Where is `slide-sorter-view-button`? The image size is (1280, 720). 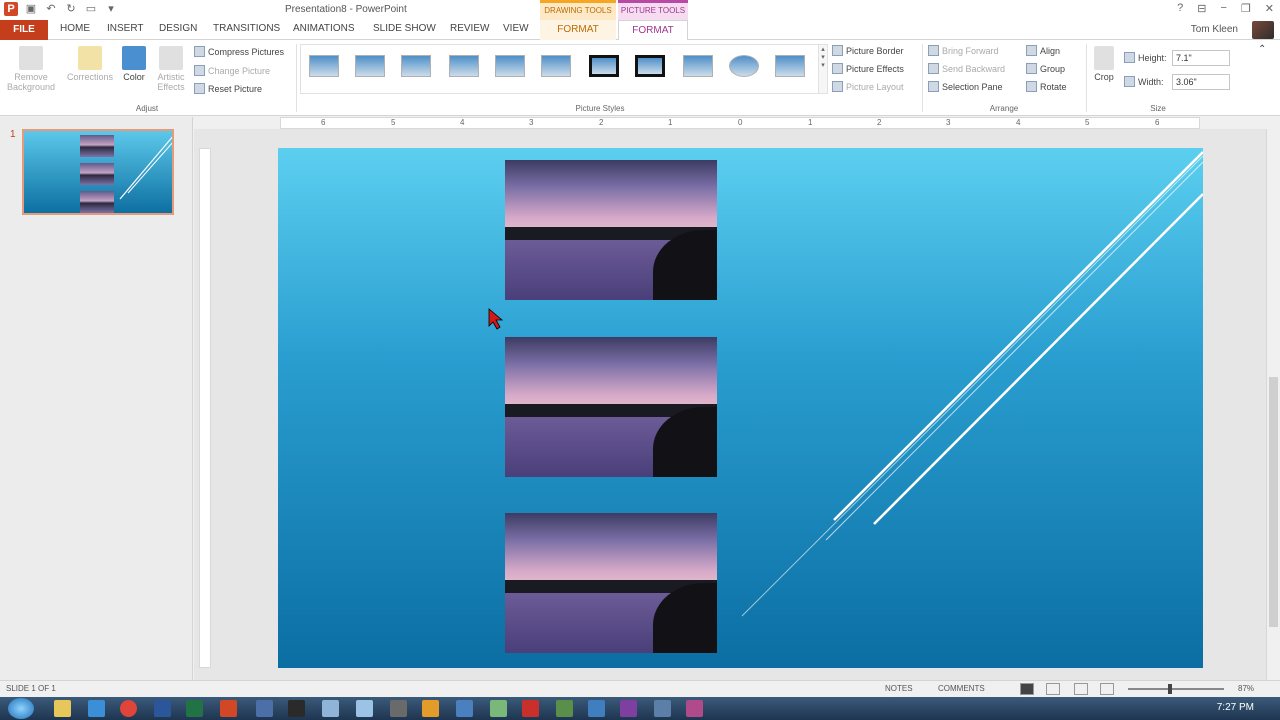
slide-sorter-view-button is located at coordinates (1053, 689).